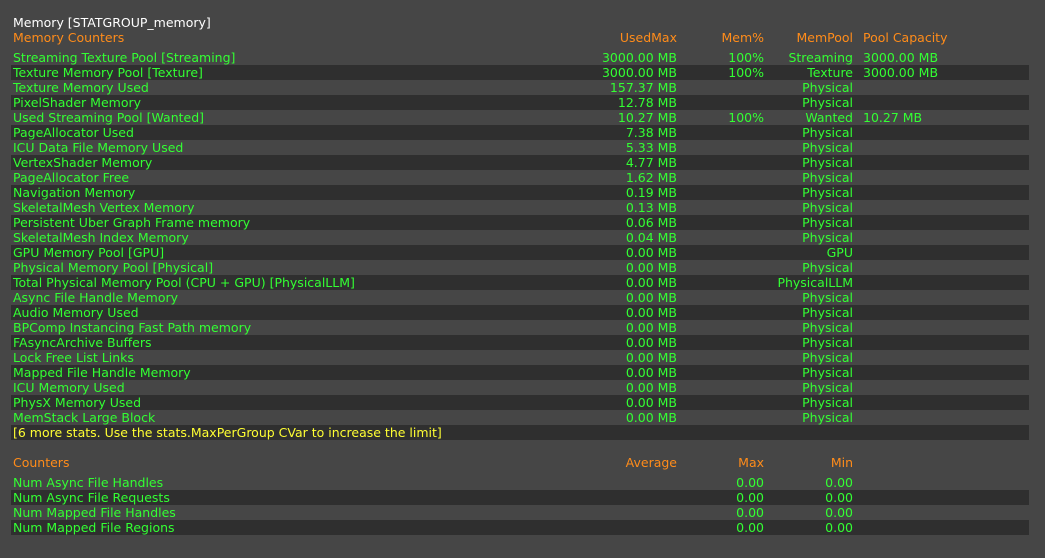 The height and width of the screenshot is (558, 1045). I want to click on stat-name: SkeletalMesh Index Memory, so click(101, 237).